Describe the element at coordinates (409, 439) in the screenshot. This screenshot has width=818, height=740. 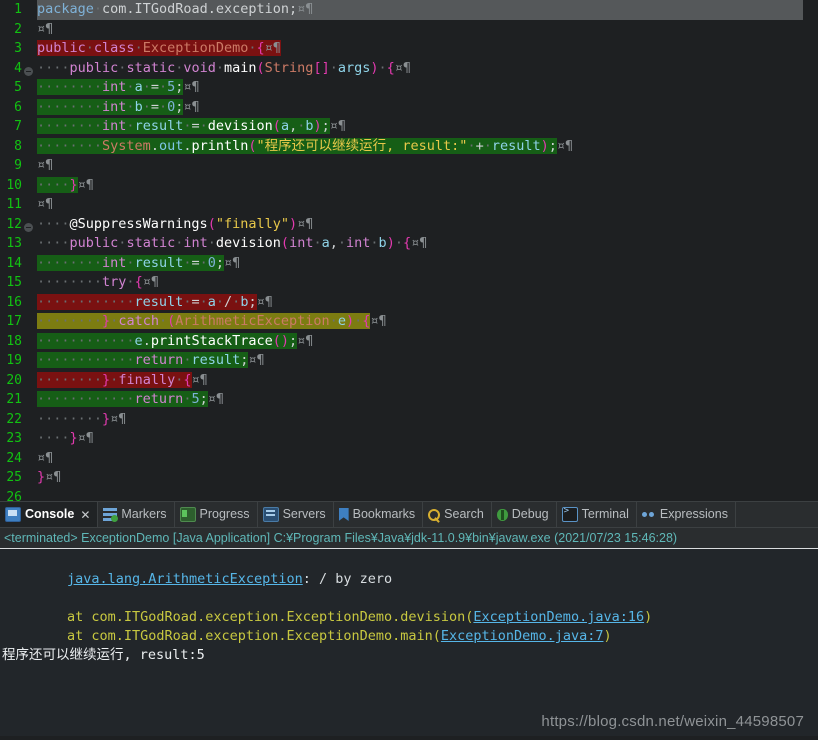
I see `code-line: 23 ····}¤¶` at that location.